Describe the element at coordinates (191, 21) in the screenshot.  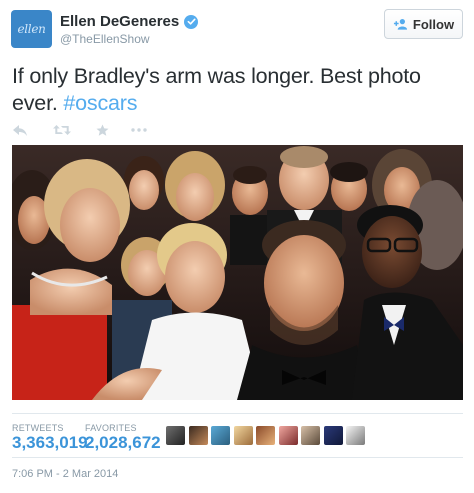
I see `verified-badge-icon` at that location.